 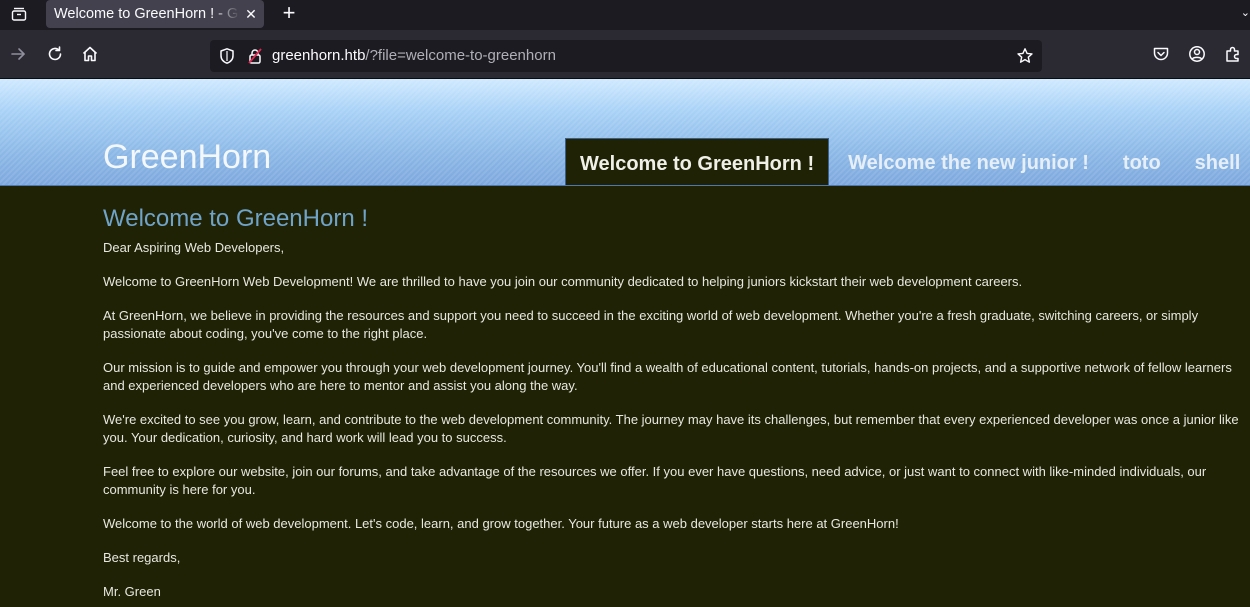 What do you see at coordinates (194, 247) in the screenshot?
I see `article-paragraph: Dear Aspiring Web Developers,` at bounding box center [194, 247].